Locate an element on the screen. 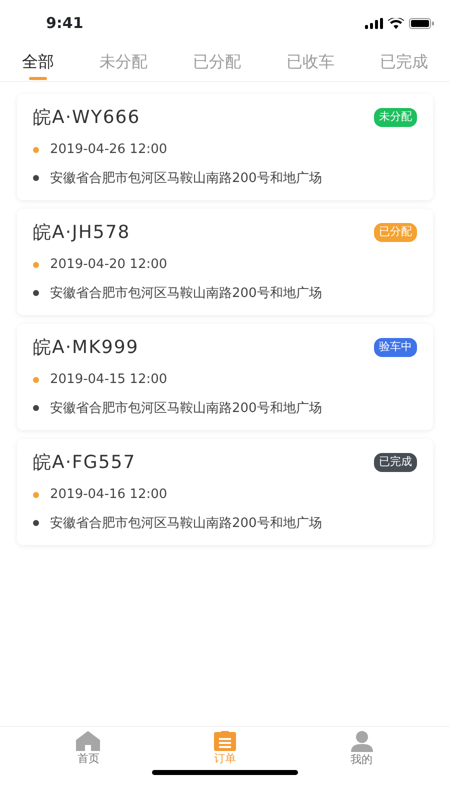  plate-number: 皖A·JH578 is located at coordinates (81, 233).